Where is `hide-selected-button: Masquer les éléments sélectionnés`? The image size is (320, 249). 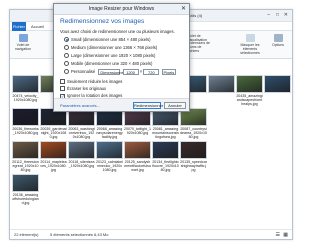 hide-selected-button: Masquer les éléments sélectionnés is located at coordinates (250, 44).